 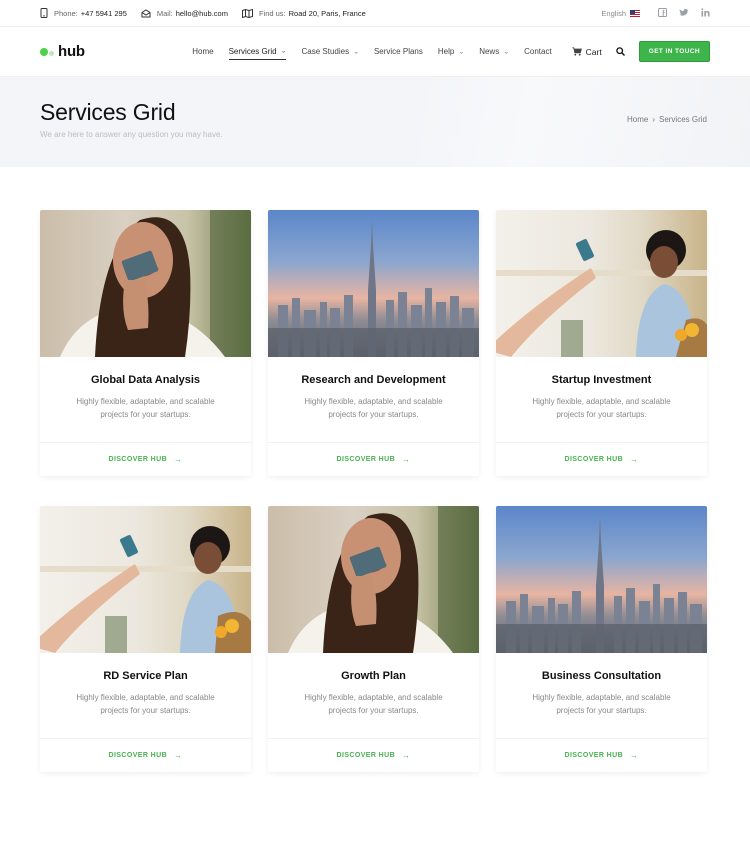 I want to click on nav-item-news: News ⌄, so click(x=494, y=51).